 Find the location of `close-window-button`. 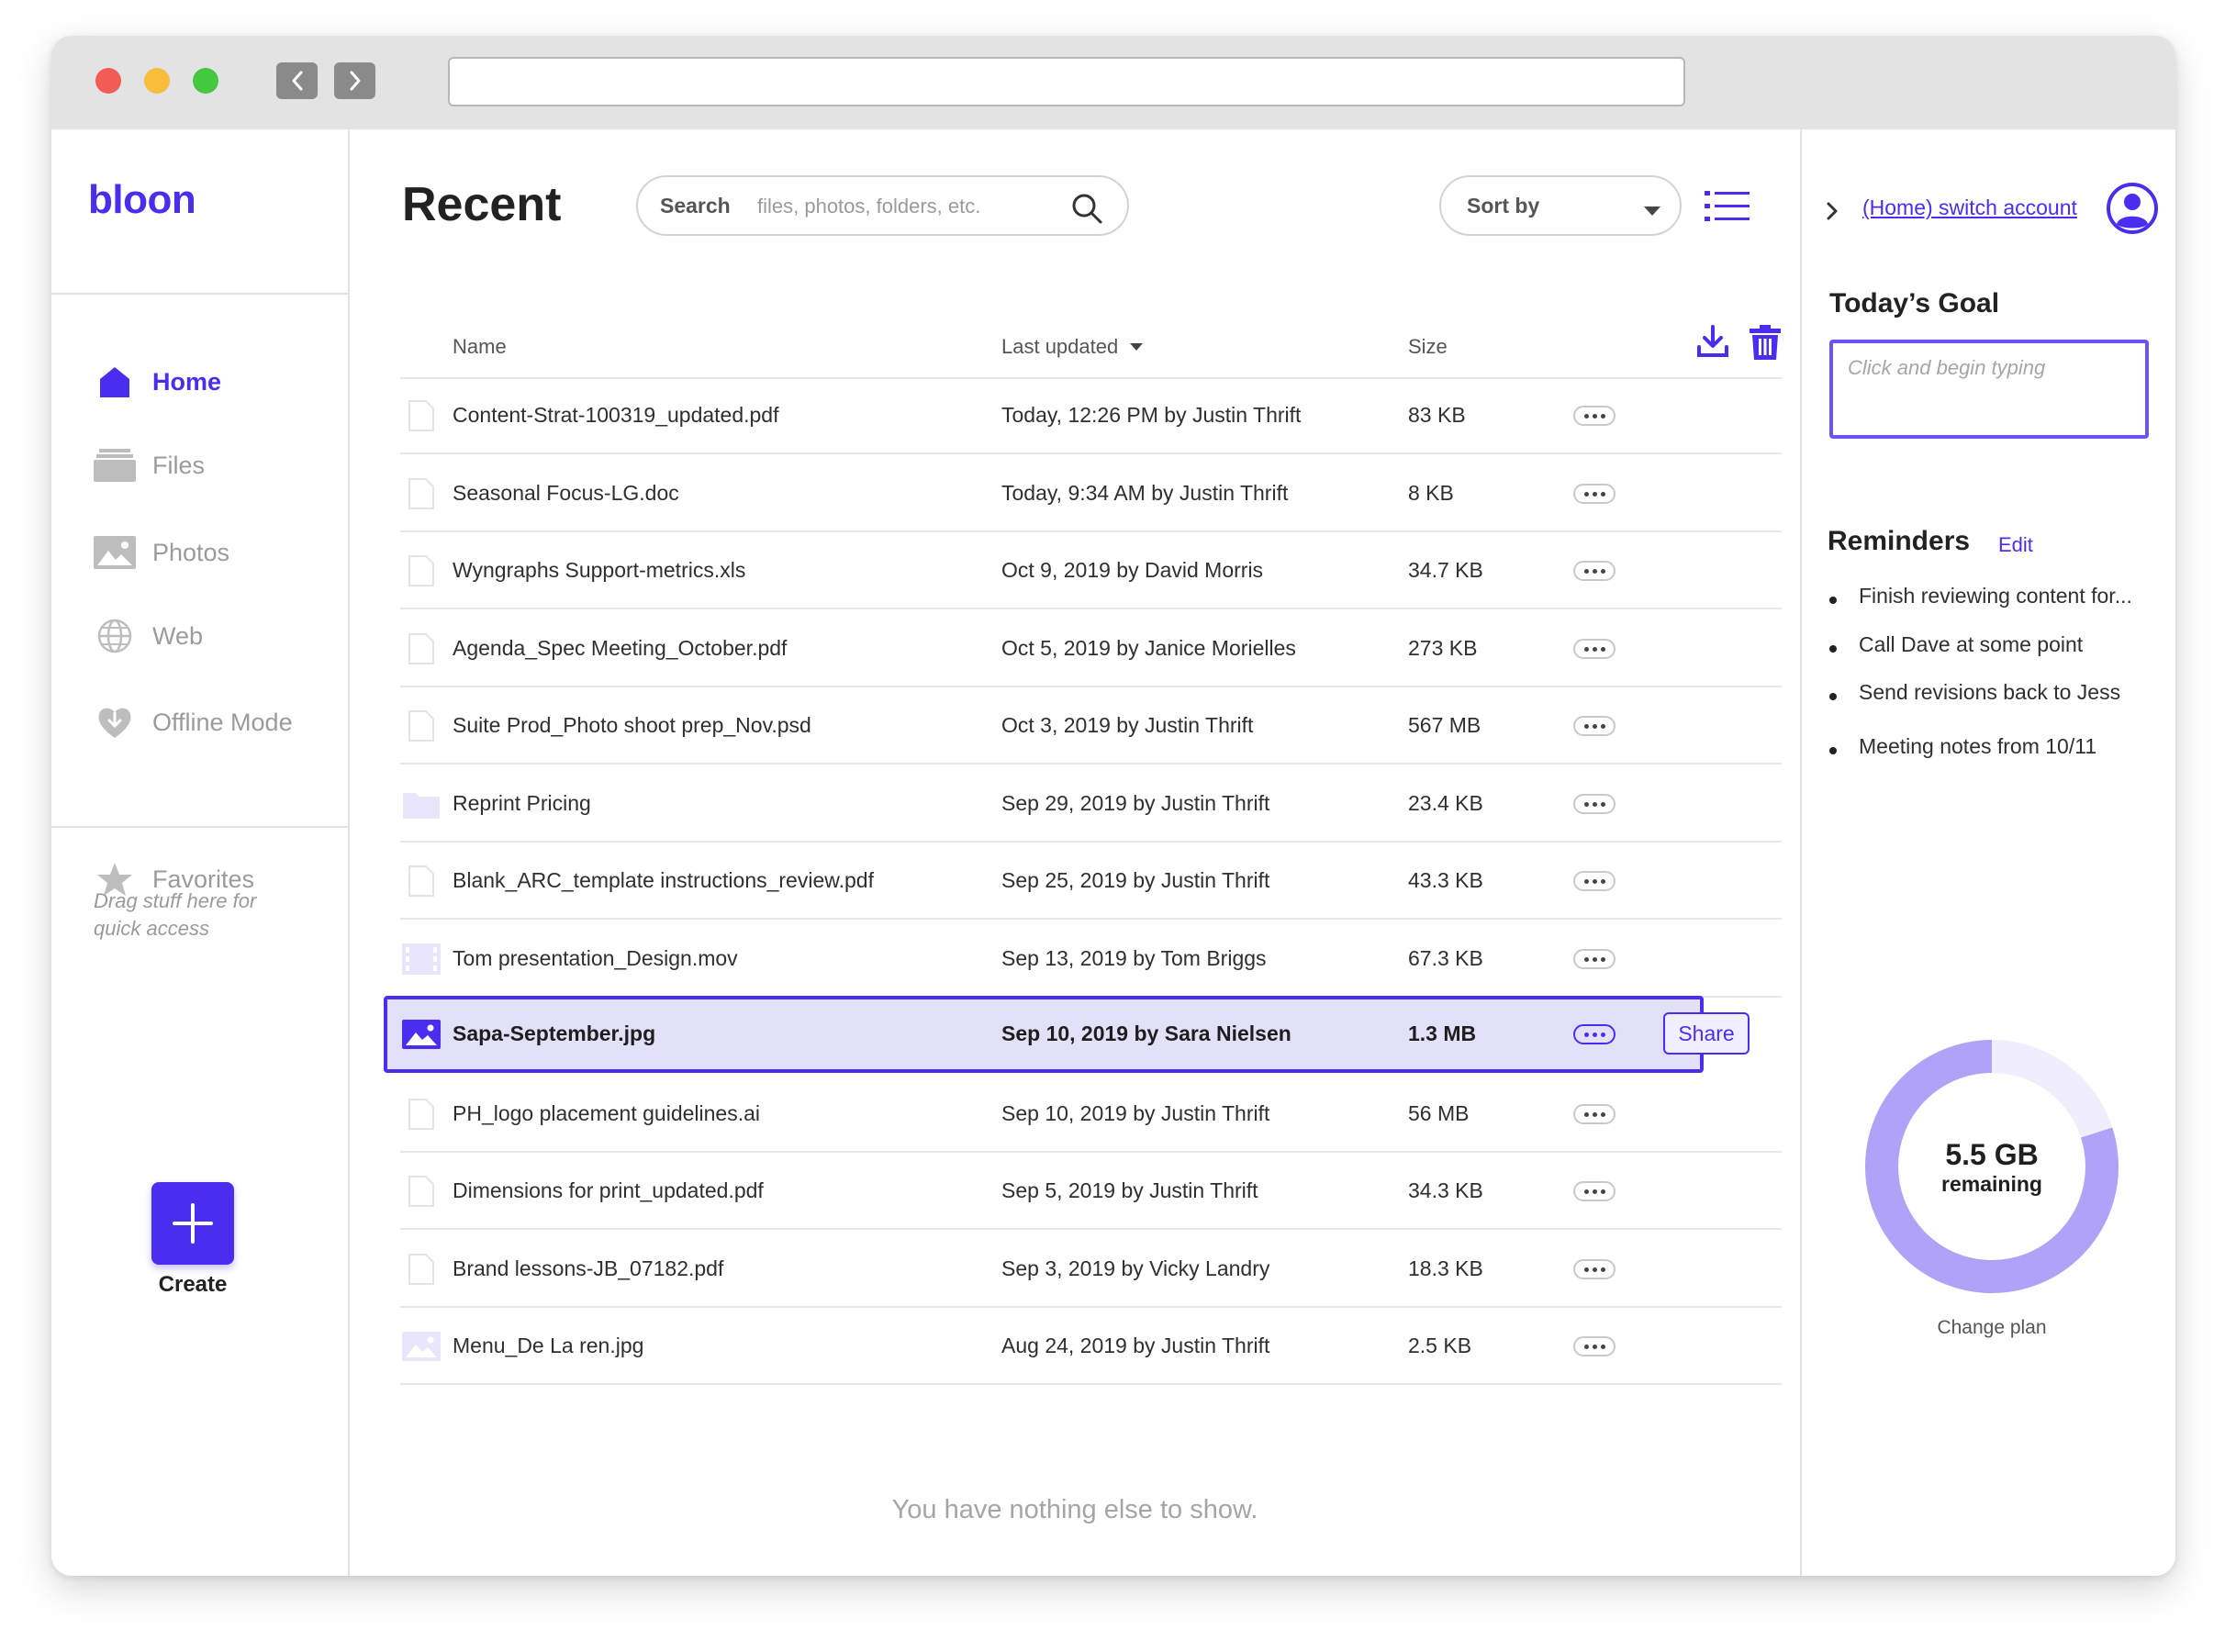

close-window-button is located at coordinates (108, 81).